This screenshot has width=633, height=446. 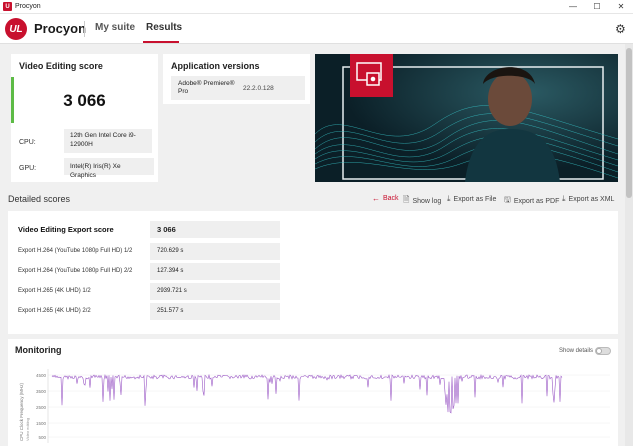 I want to click on show-details-toggle, so click(x=603, y=351).